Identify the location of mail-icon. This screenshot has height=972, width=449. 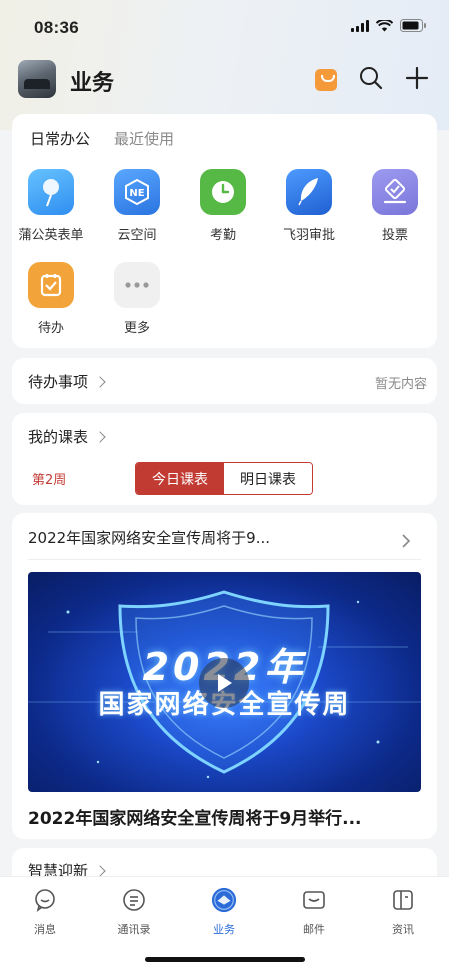
(314, 900).